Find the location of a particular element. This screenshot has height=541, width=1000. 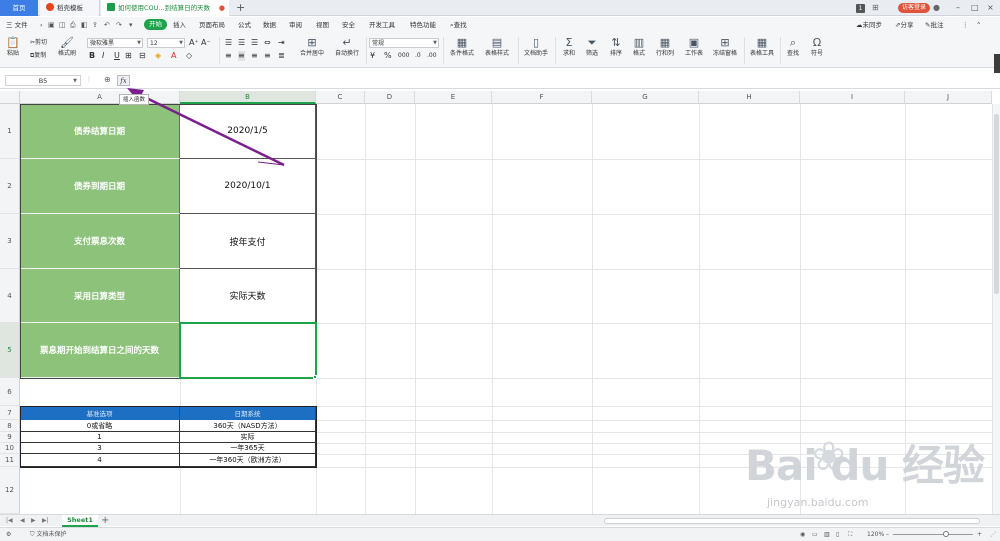

find-button: ⌕ 查找 is located at coordinates (793, 47).